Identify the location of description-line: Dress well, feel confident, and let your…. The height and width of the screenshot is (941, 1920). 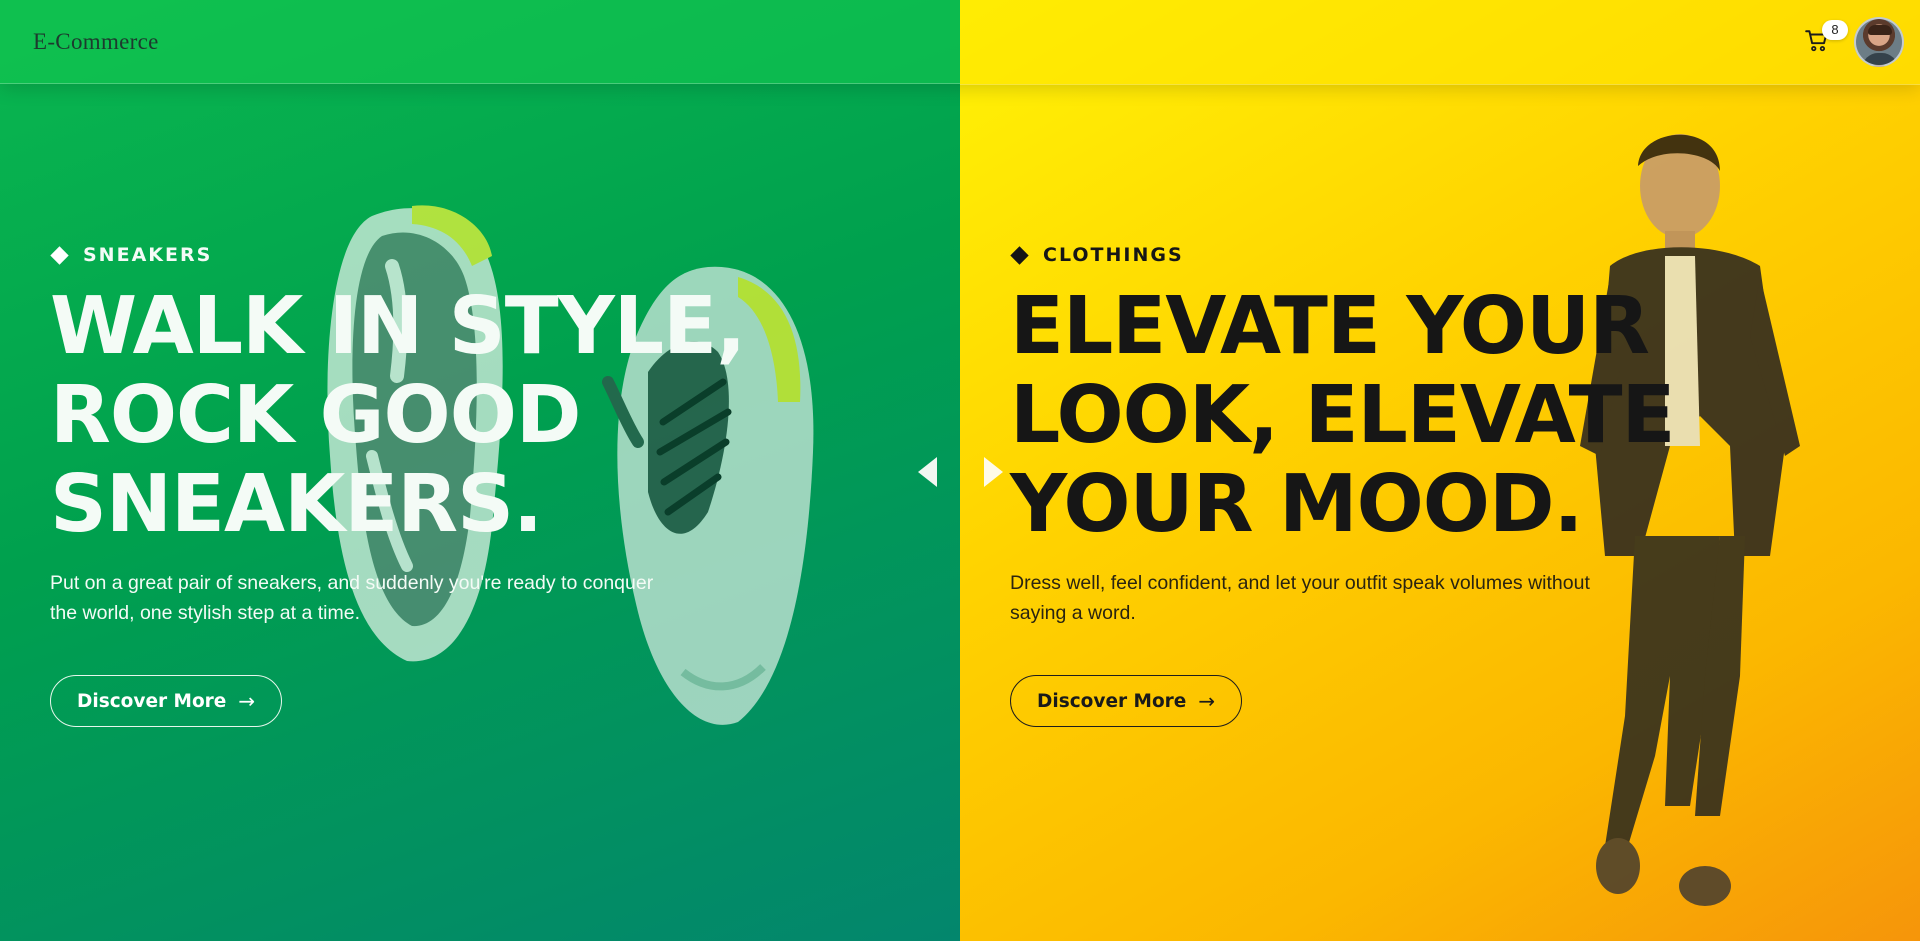
(1300, 583).